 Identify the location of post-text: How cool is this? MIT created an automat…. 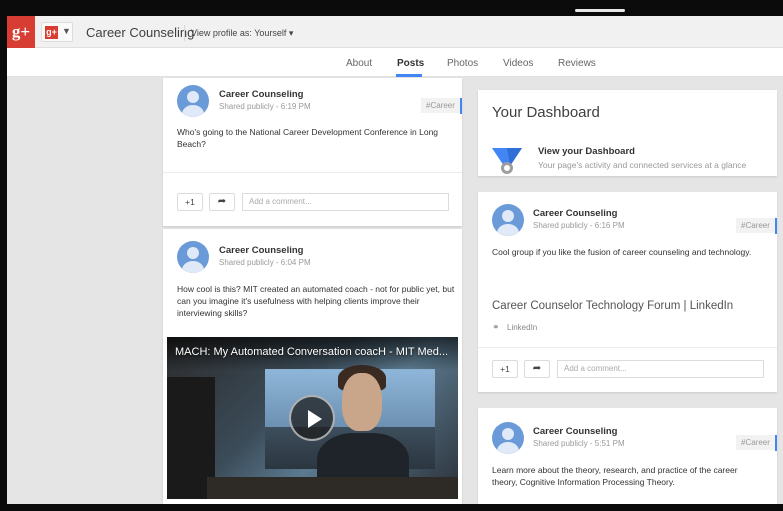
(316, 301).